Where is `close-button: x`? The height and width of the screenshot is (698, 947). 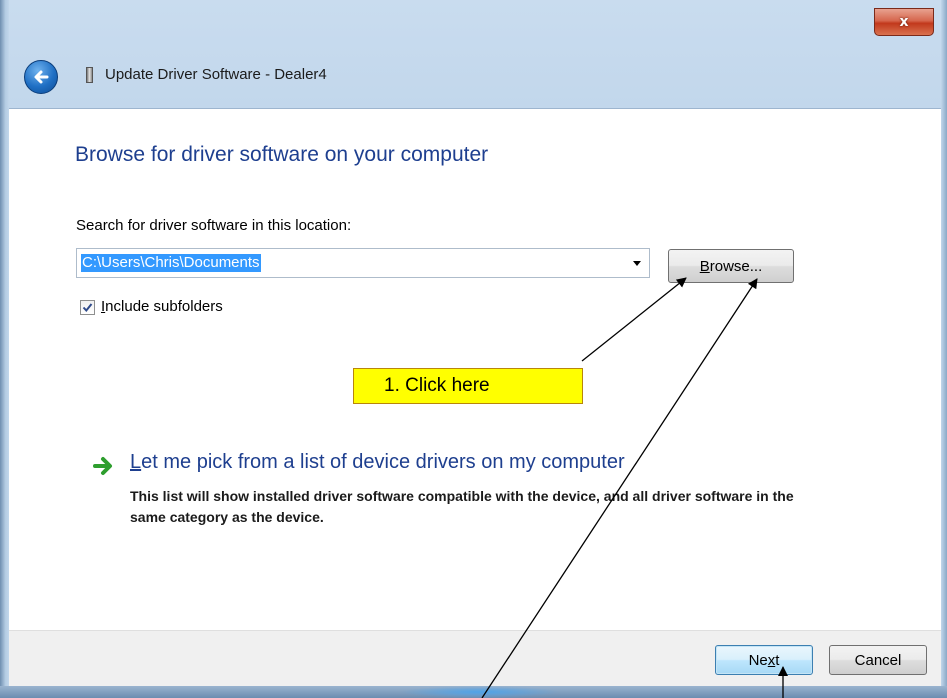 close-button: x is located at coordinates (904, 22).